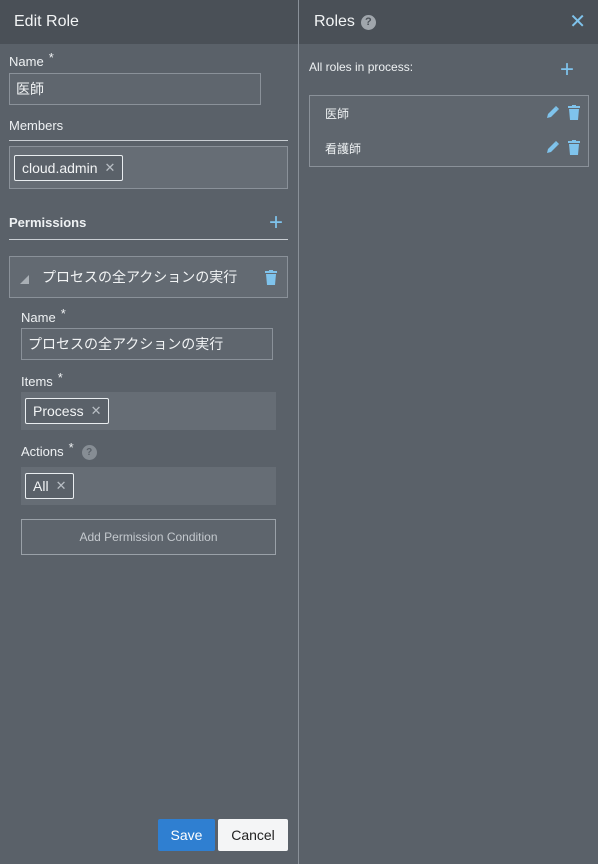 This screenshot has width=598, height=864. Describe the element at coordinates (26, 61) in the screenshot. I see `role-name-label-text: Name` at that location.